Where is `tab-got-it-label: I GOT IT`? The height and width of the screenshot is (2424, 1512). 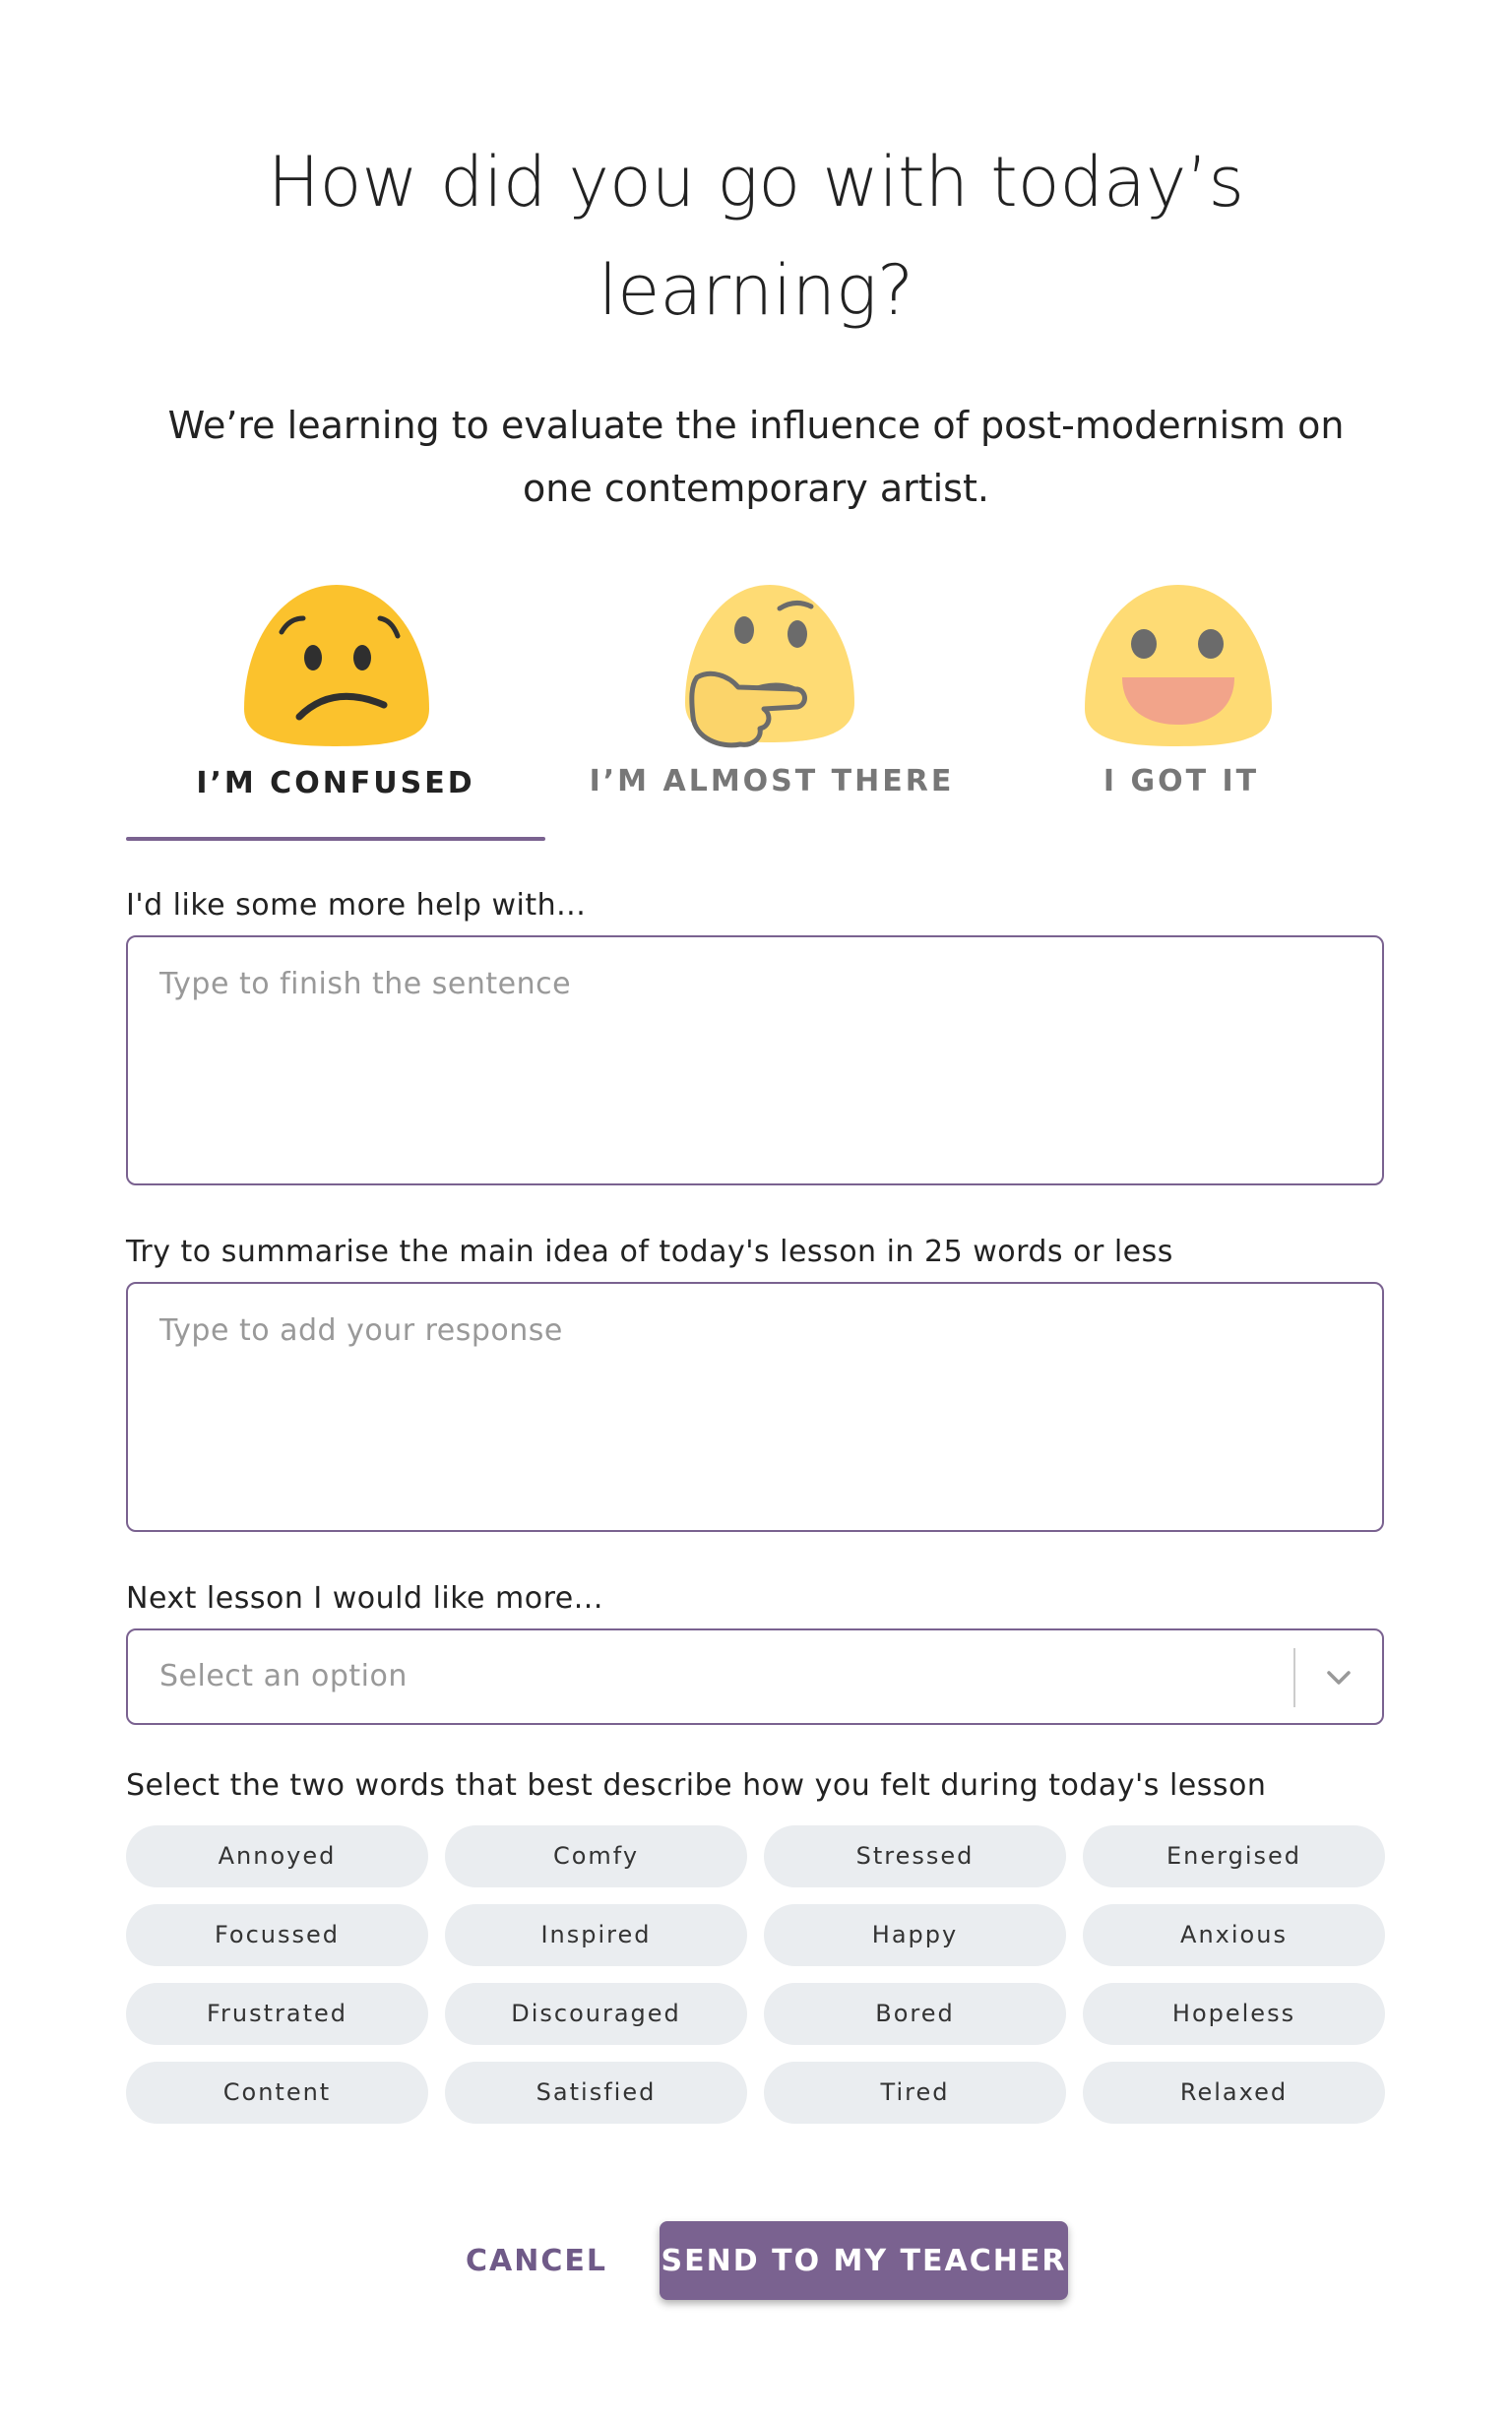
tab-got-it-label: I GOT IT is located at coordinates (1181, 781).